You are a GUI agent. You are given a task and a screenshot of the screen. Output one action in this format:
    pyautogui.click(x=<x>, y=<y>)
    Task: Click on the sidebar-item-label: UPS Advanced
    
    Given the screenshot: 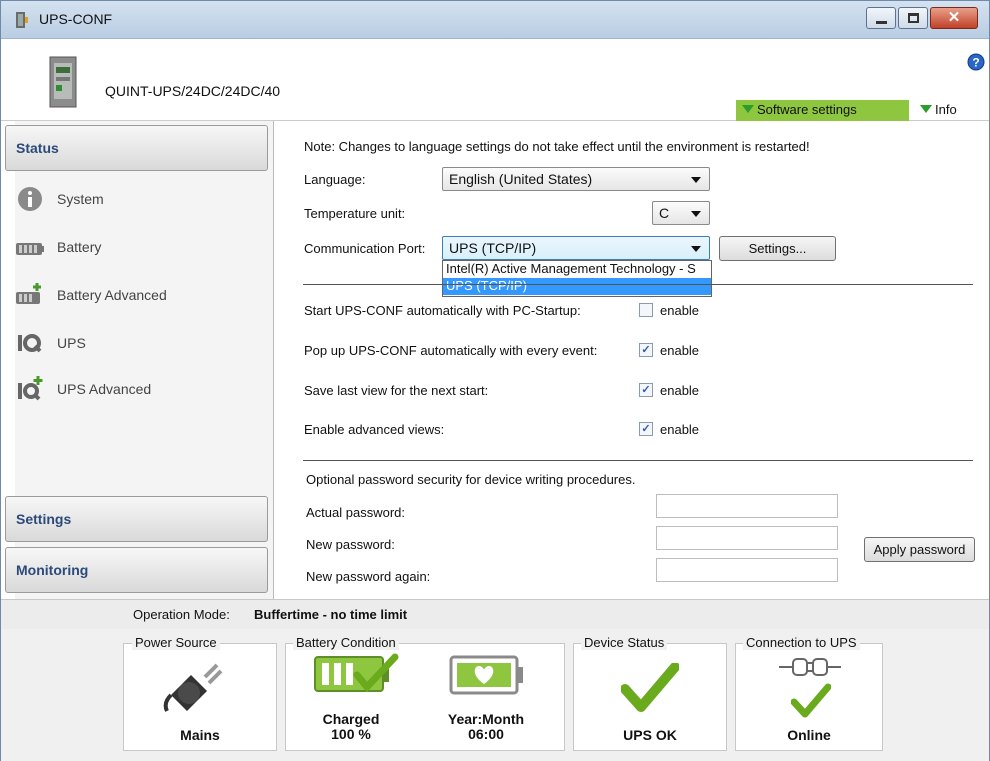 What is the action you would take?
    pyautogui.click(x=104, y=389)
    